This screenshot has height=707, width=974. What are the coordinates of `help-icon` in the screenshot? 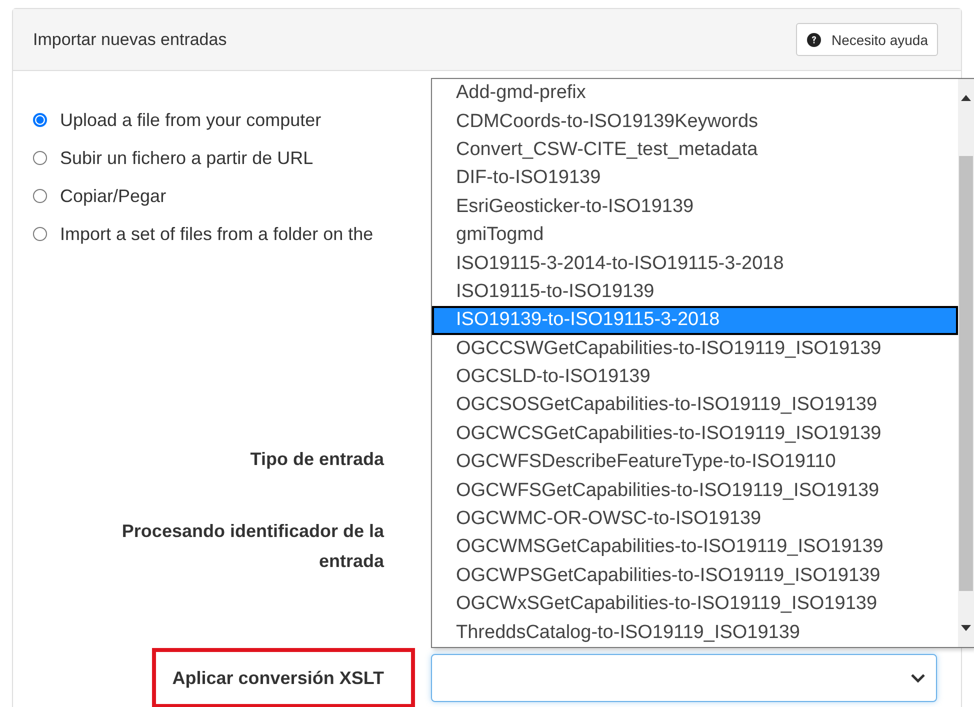 It's located at (814, 39).